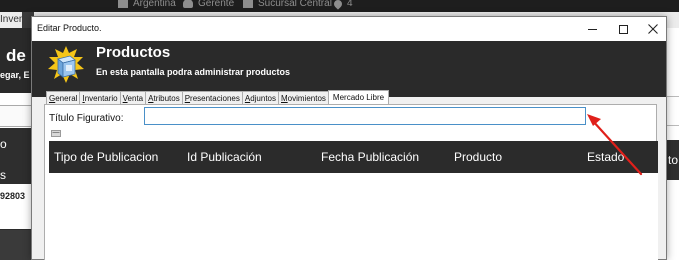 The image size is (679, 260). I want to click on user-icon, so click(188, 4).